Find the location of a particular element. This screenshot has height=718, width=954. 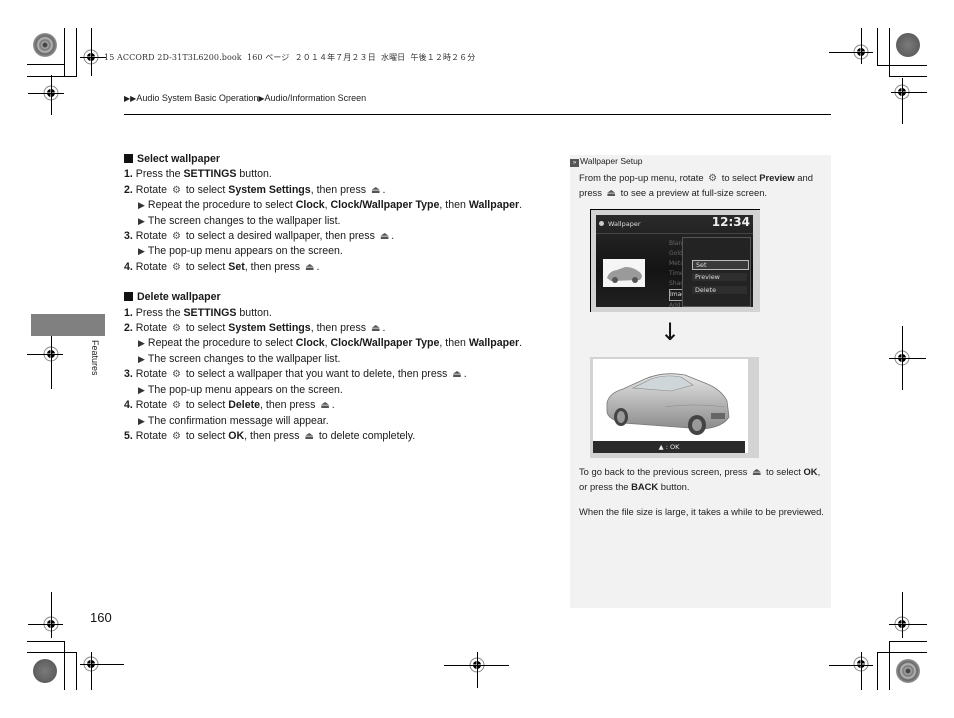

popup-item-delete: Delete is located at coordinates (719, 290).